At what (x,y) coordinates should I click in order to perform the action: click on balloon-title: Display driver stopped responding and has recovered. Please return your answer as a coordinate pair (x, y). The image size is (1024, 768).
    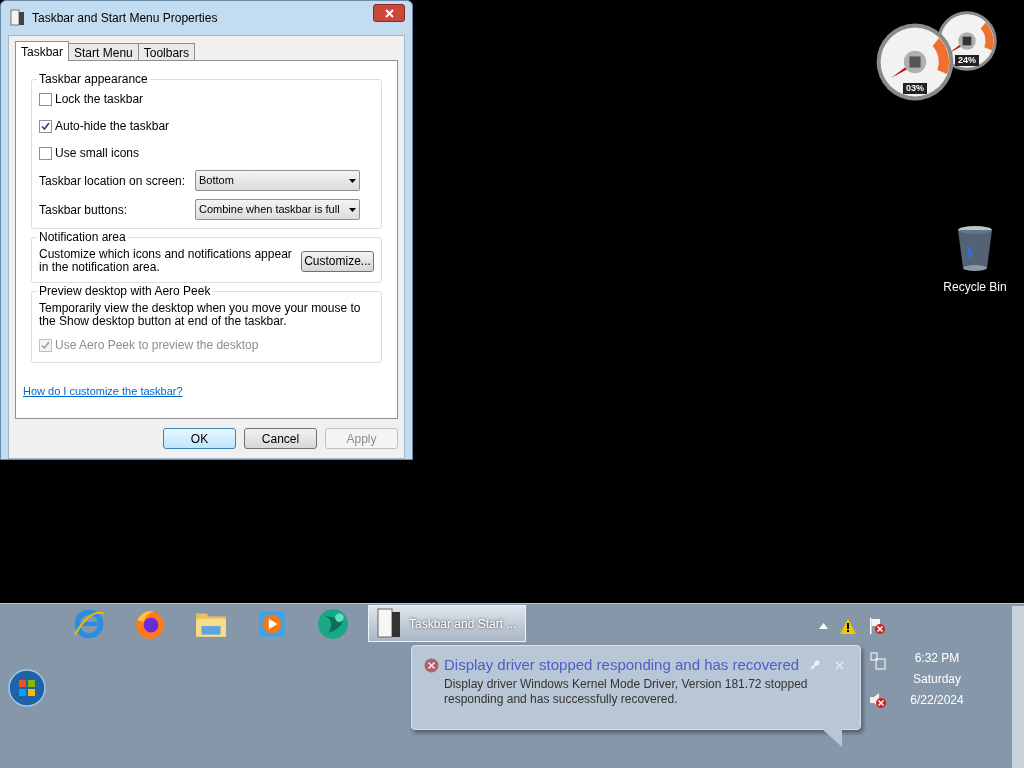
    Looking at the image, I should click on (622, 665).